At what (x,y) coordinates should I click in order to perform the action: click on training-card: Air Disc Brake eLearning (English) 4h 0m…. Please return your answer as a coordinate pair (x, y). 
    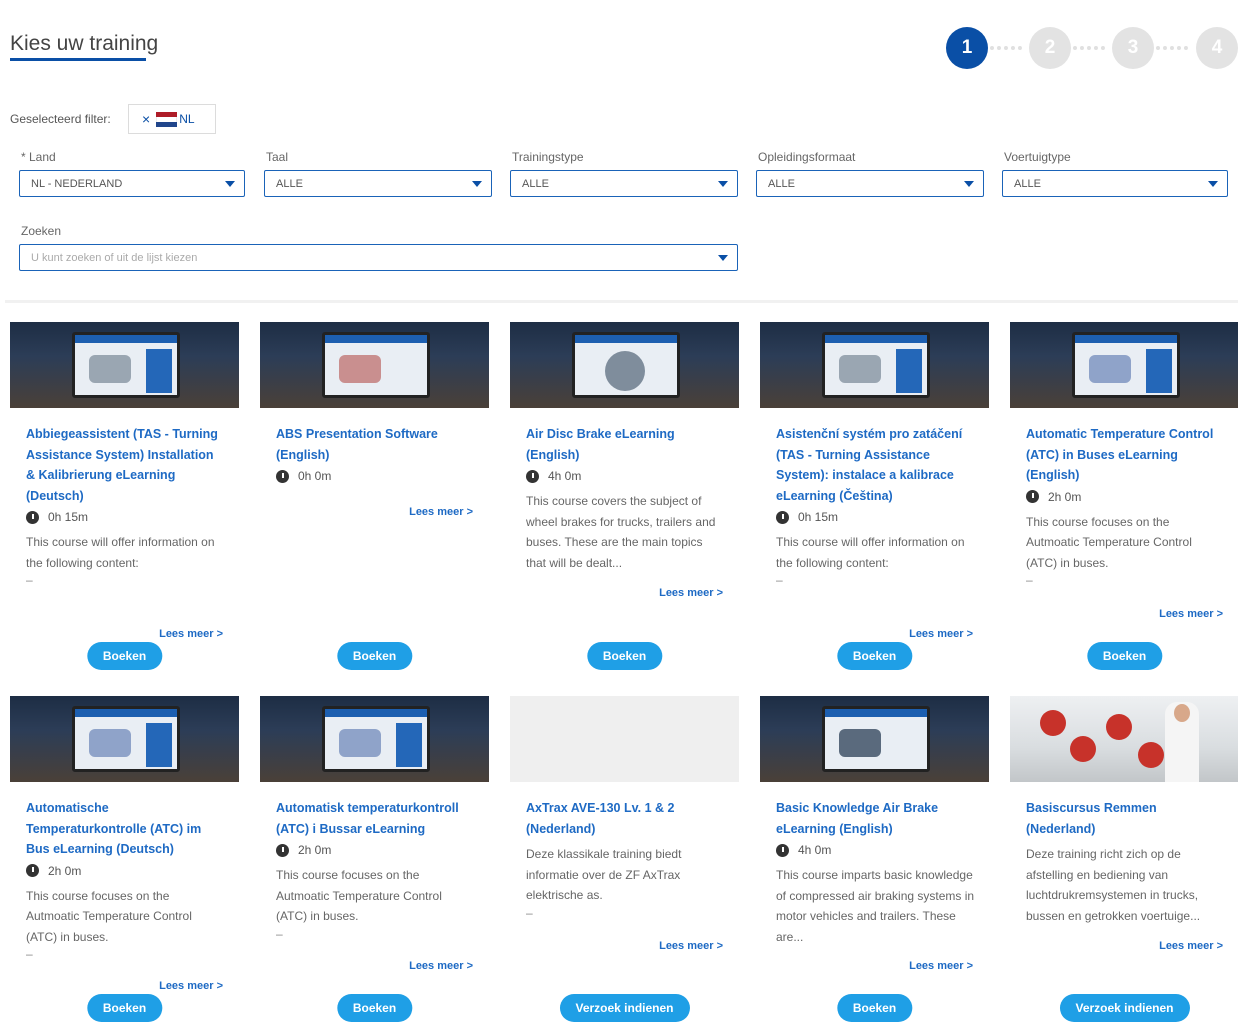
    Looking at the image, I should click on (624, 502).